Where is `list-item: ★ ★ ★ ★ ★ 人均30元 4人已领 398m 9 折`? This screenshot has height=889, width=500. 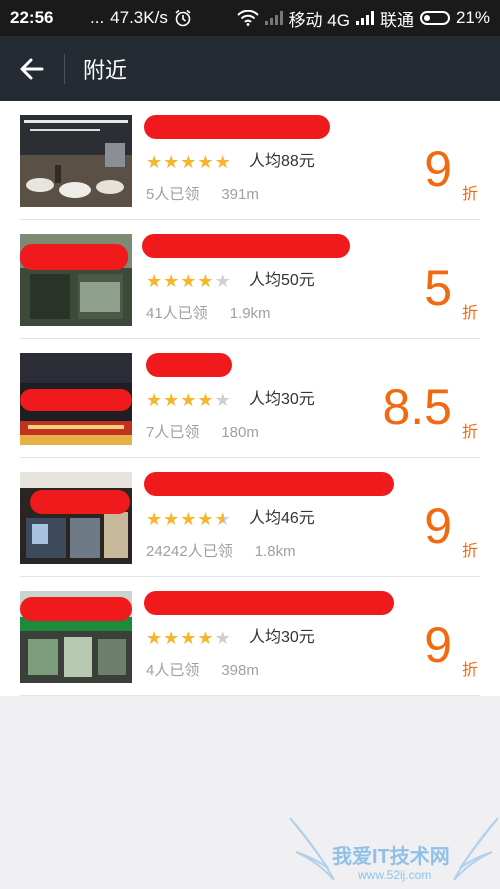
list-item: ★ ★ ★ ★ ★ 人均30元 4人已领 398m 9 折 is located at coordinates (250, 636).